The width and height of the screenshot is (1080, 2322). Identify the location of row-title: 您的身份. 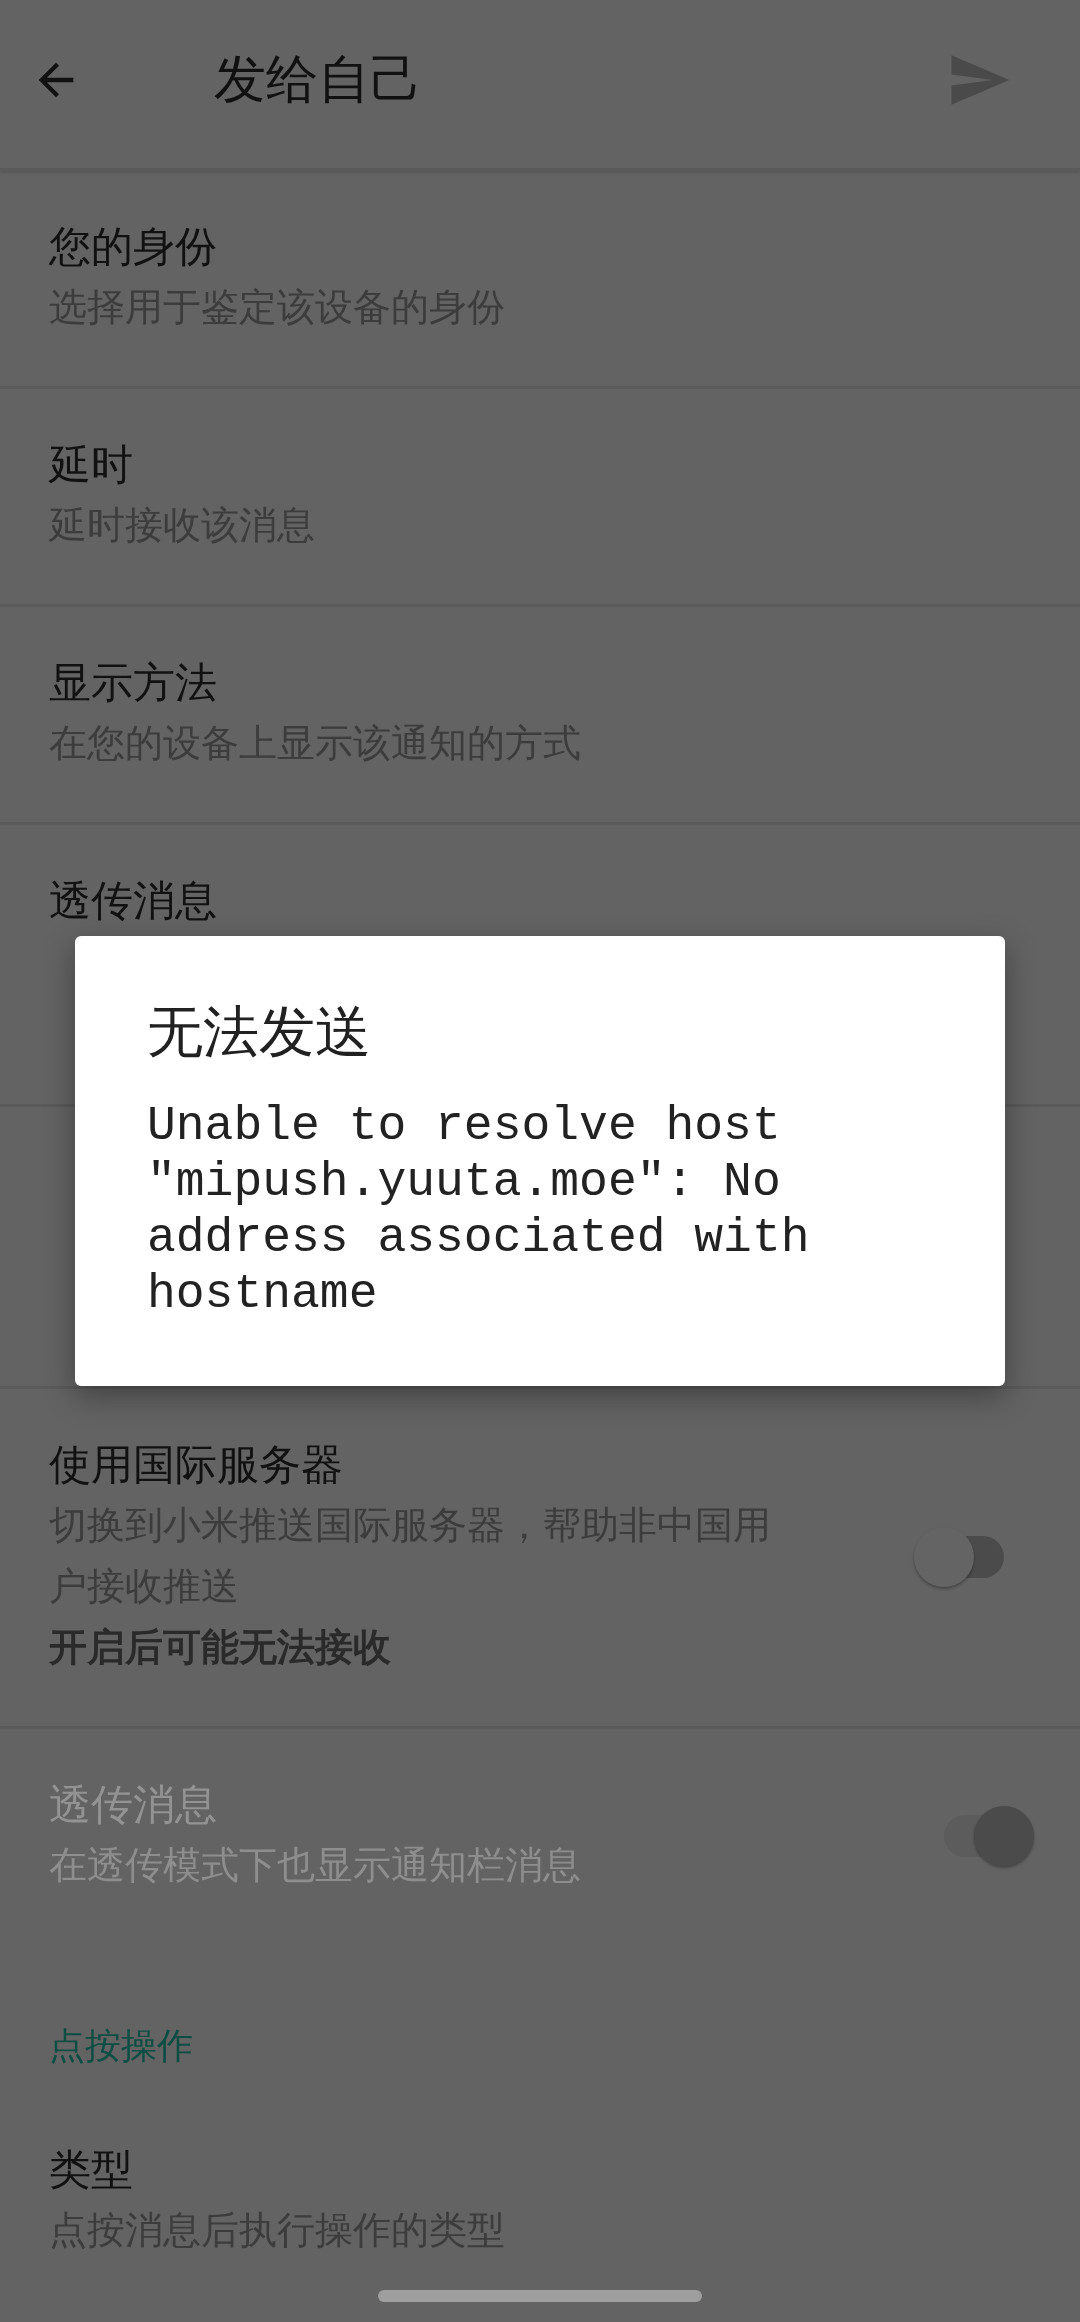
(133, 247).